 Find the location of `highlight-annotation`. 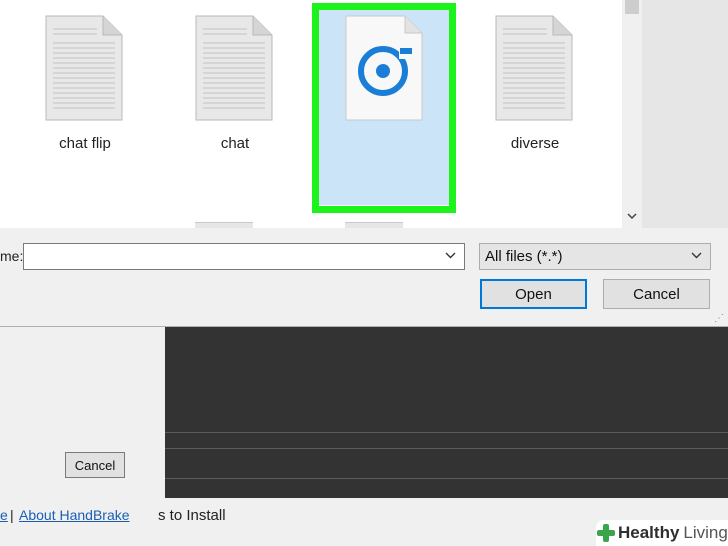

highlight-annotation is located at coordinates (384, 108).